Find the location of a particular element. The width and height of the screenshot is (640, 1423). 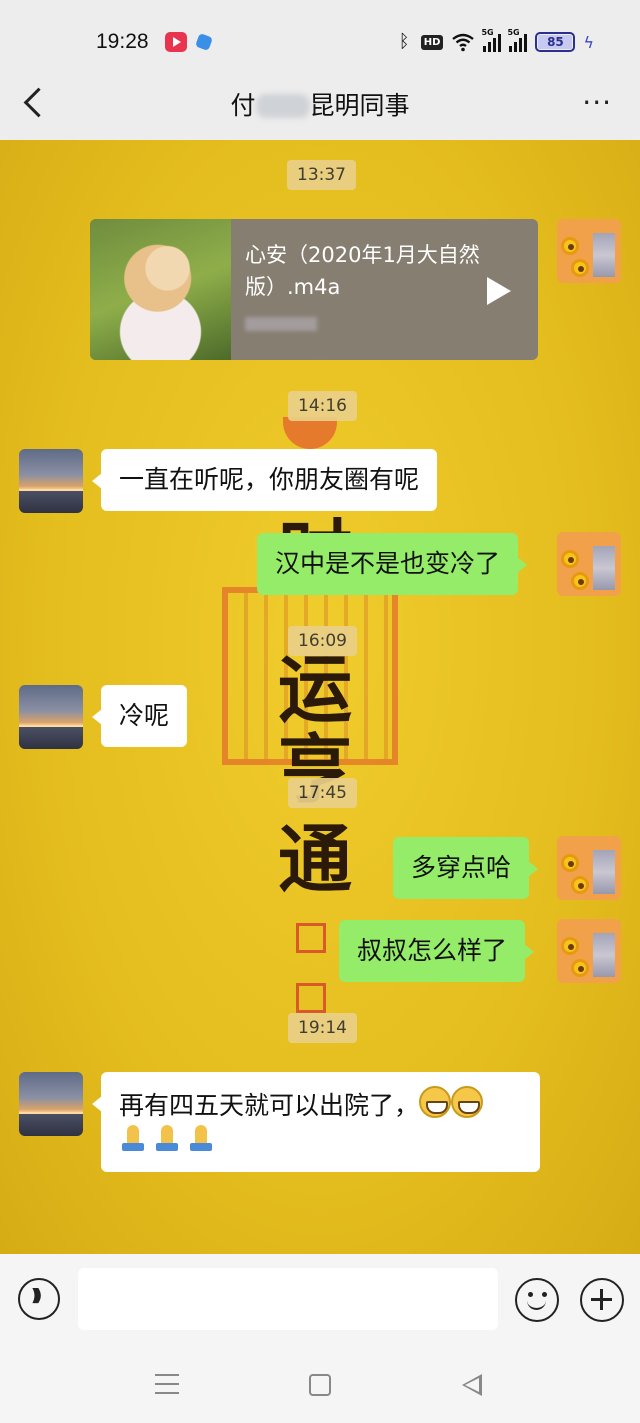

home-icon is located at coordinates (320, 1385).